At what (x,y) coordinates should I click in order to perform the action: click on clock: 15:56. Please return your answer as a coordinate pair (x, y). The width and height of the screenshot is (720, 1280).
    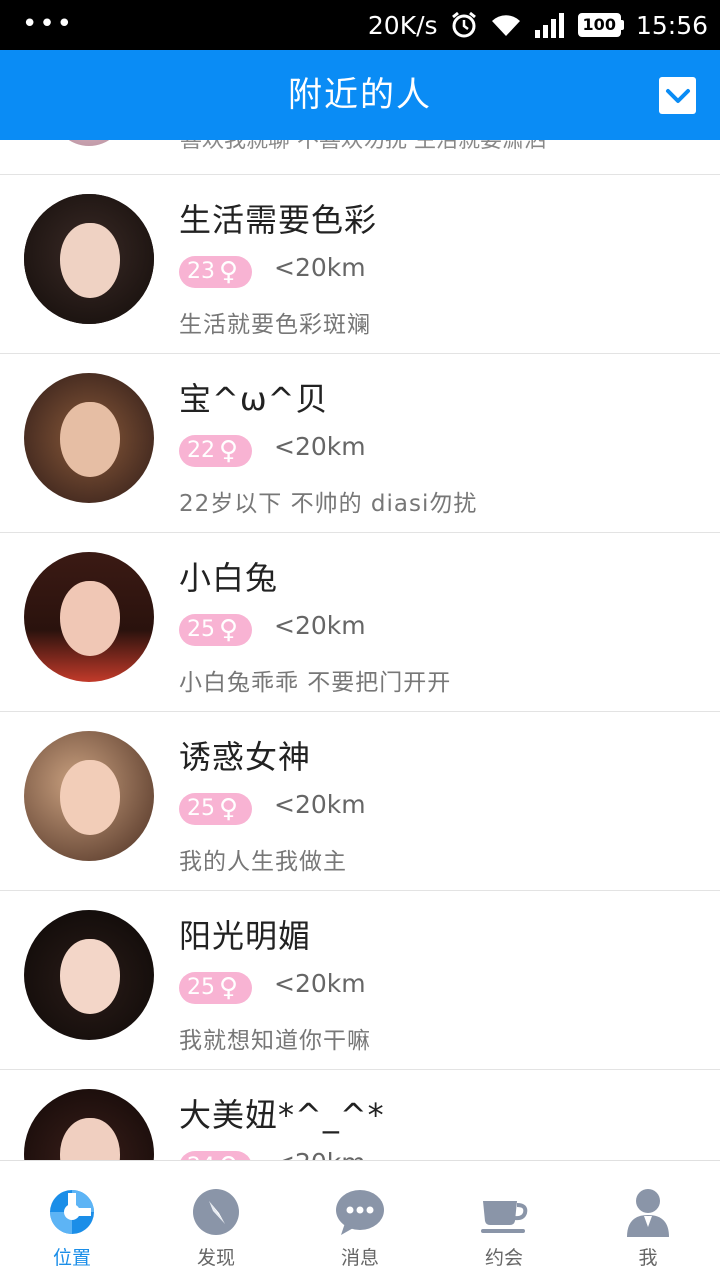
    Looking at the image, I should click on (671, 25).